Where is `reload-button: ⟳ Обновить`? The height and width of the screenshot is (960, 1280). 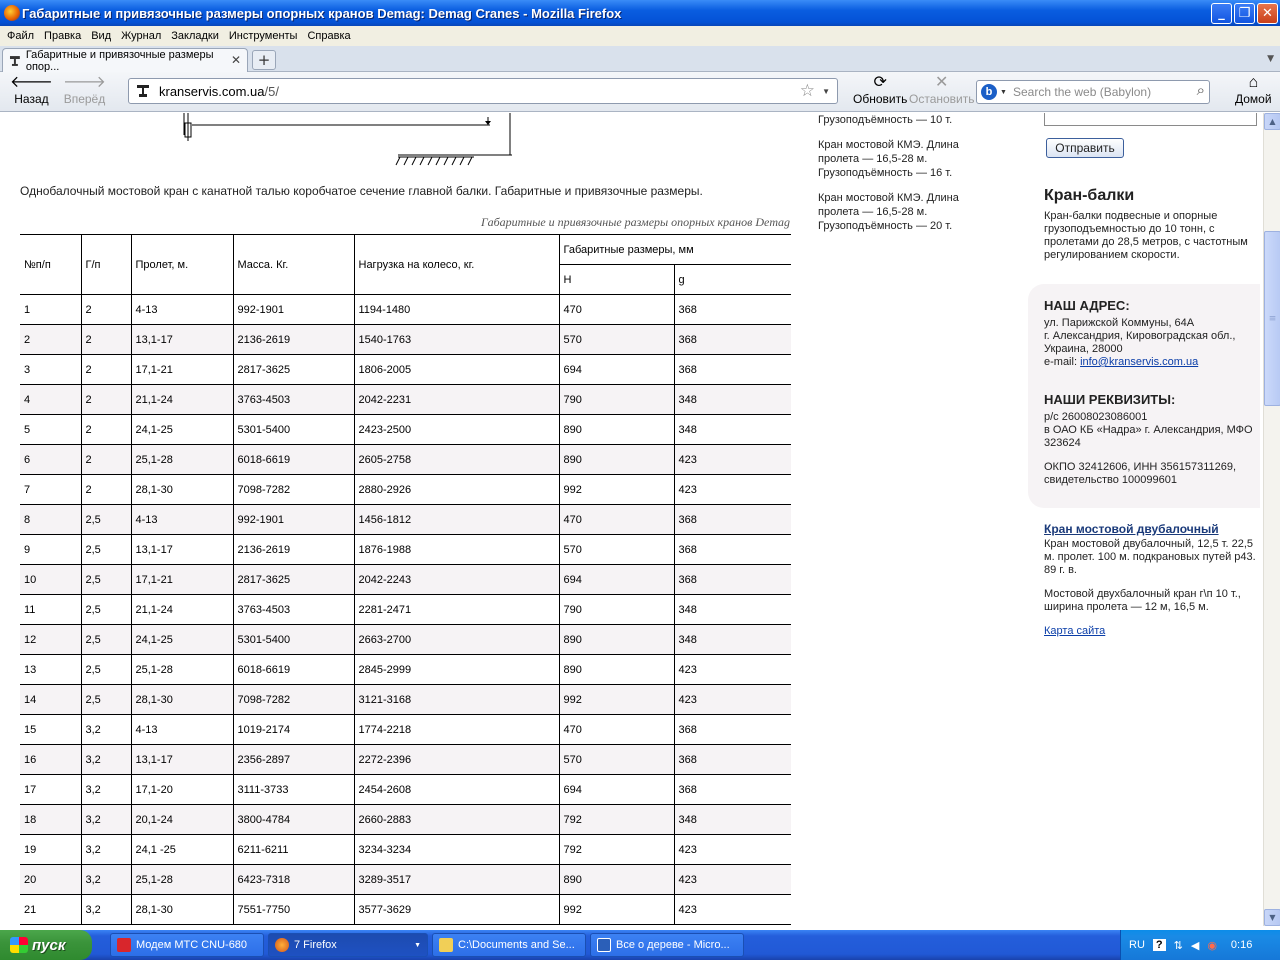
reload-button: ⟳ Обновить is located at coordinates (880, 90).